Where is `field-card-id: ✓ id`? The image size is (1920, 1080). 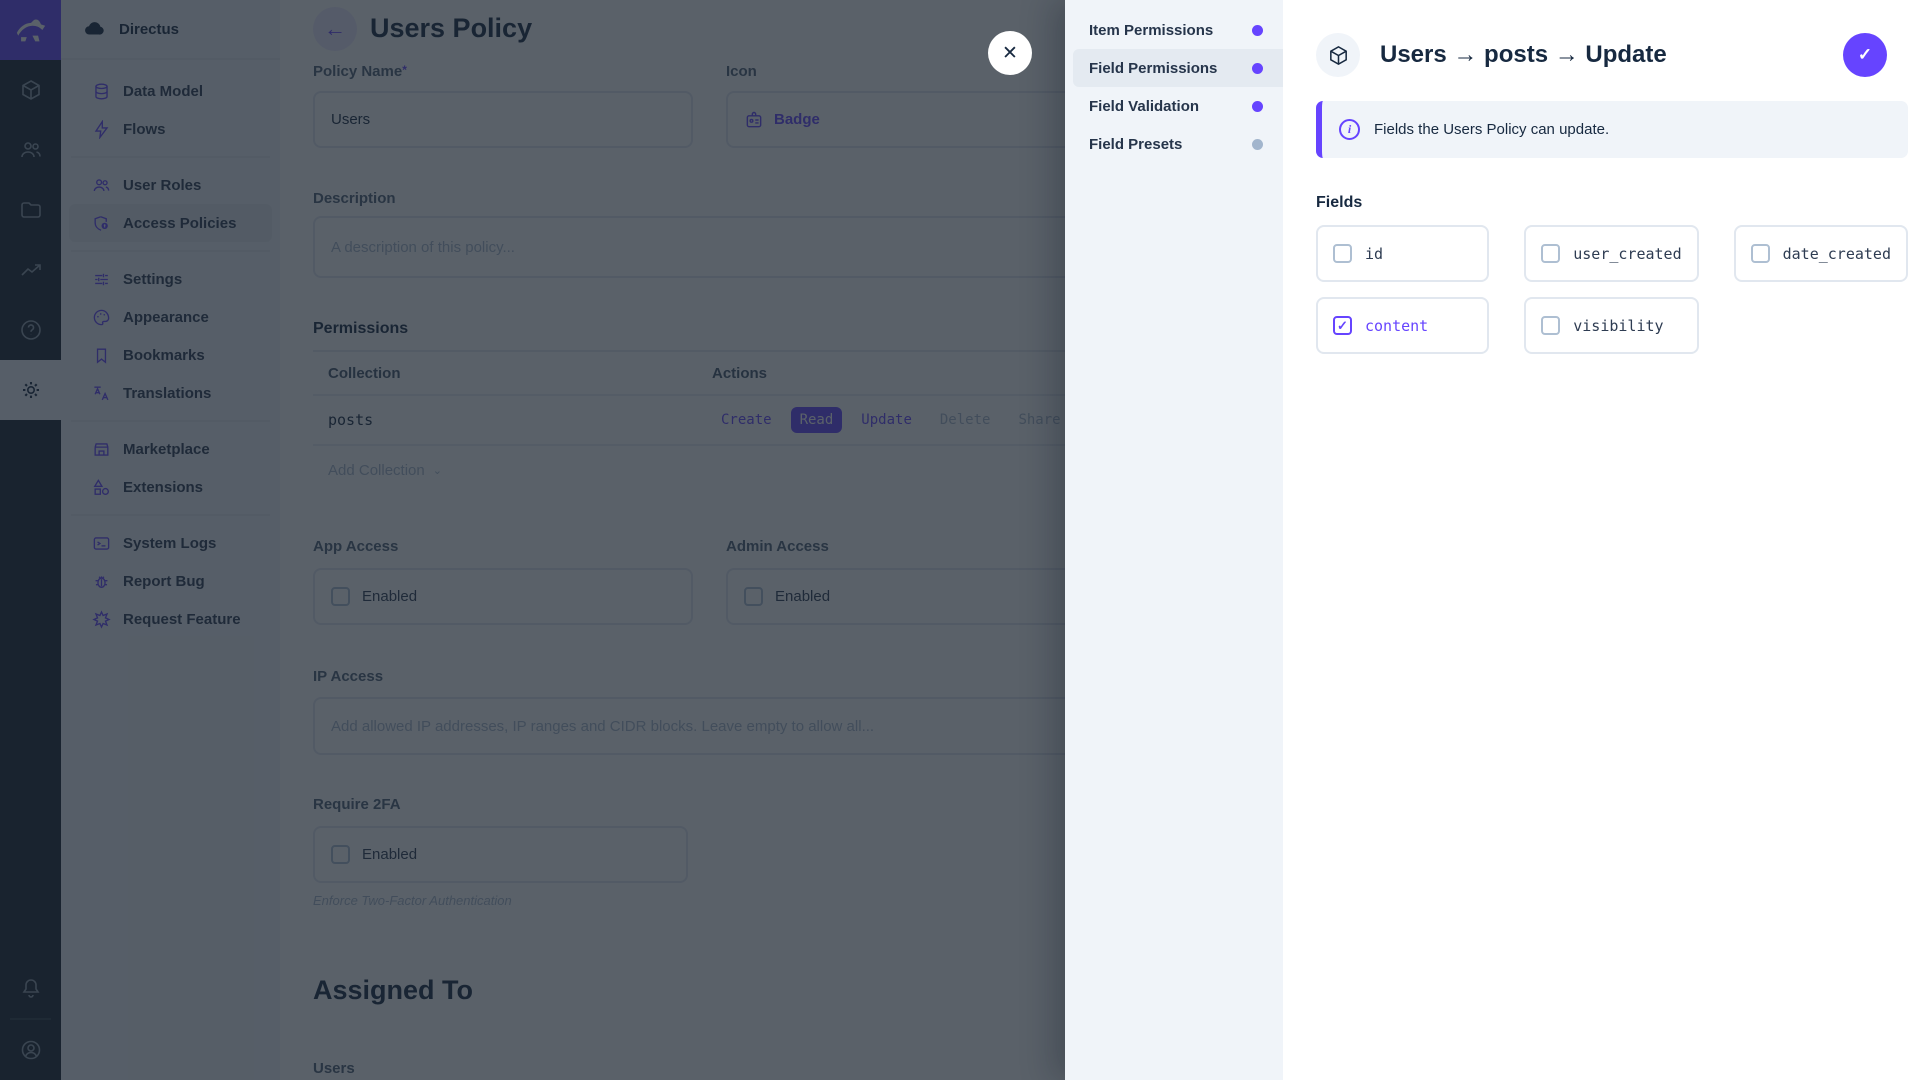 field-card-id: ✓ id is located at coordinates (1403, 253).